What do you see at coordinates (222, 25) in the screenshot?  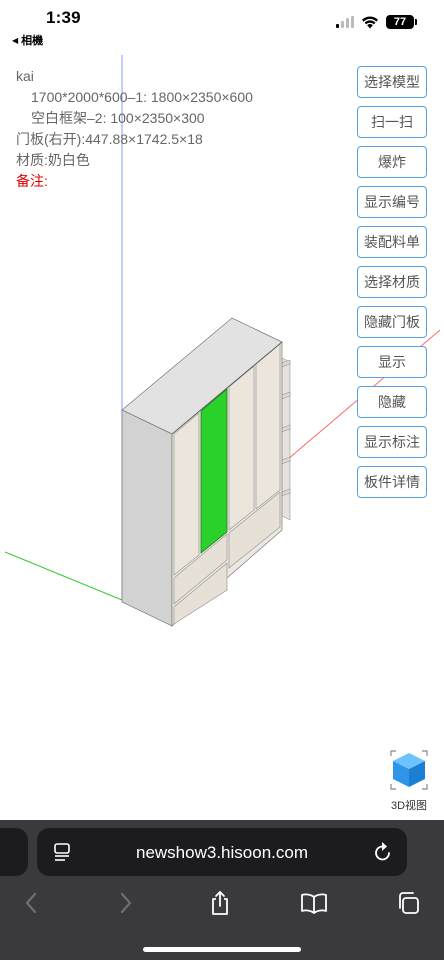 I see `status-bar: 1:39 ◀ 相機 77` at bounding box center [222, 25].